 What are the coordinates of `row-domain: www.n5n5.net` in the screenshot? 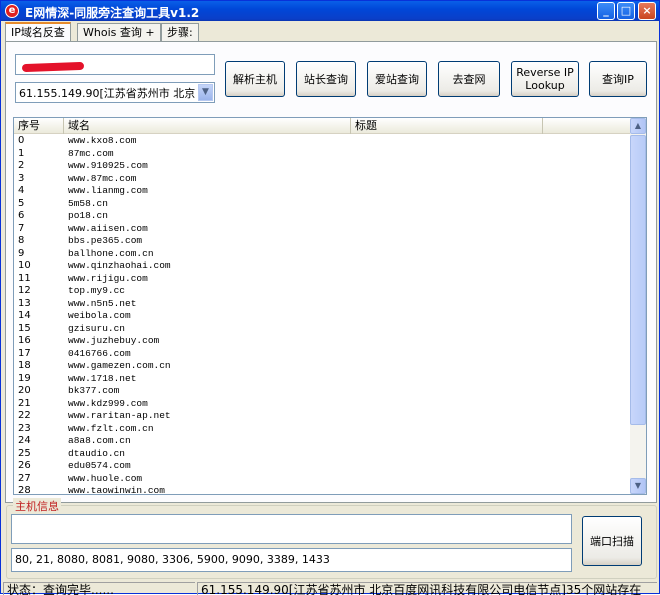 It's located at (102, 303).